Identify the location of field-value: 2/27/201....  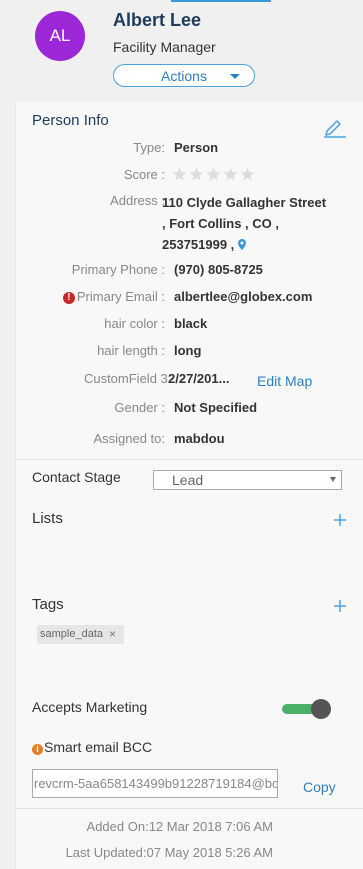
(199, 378).